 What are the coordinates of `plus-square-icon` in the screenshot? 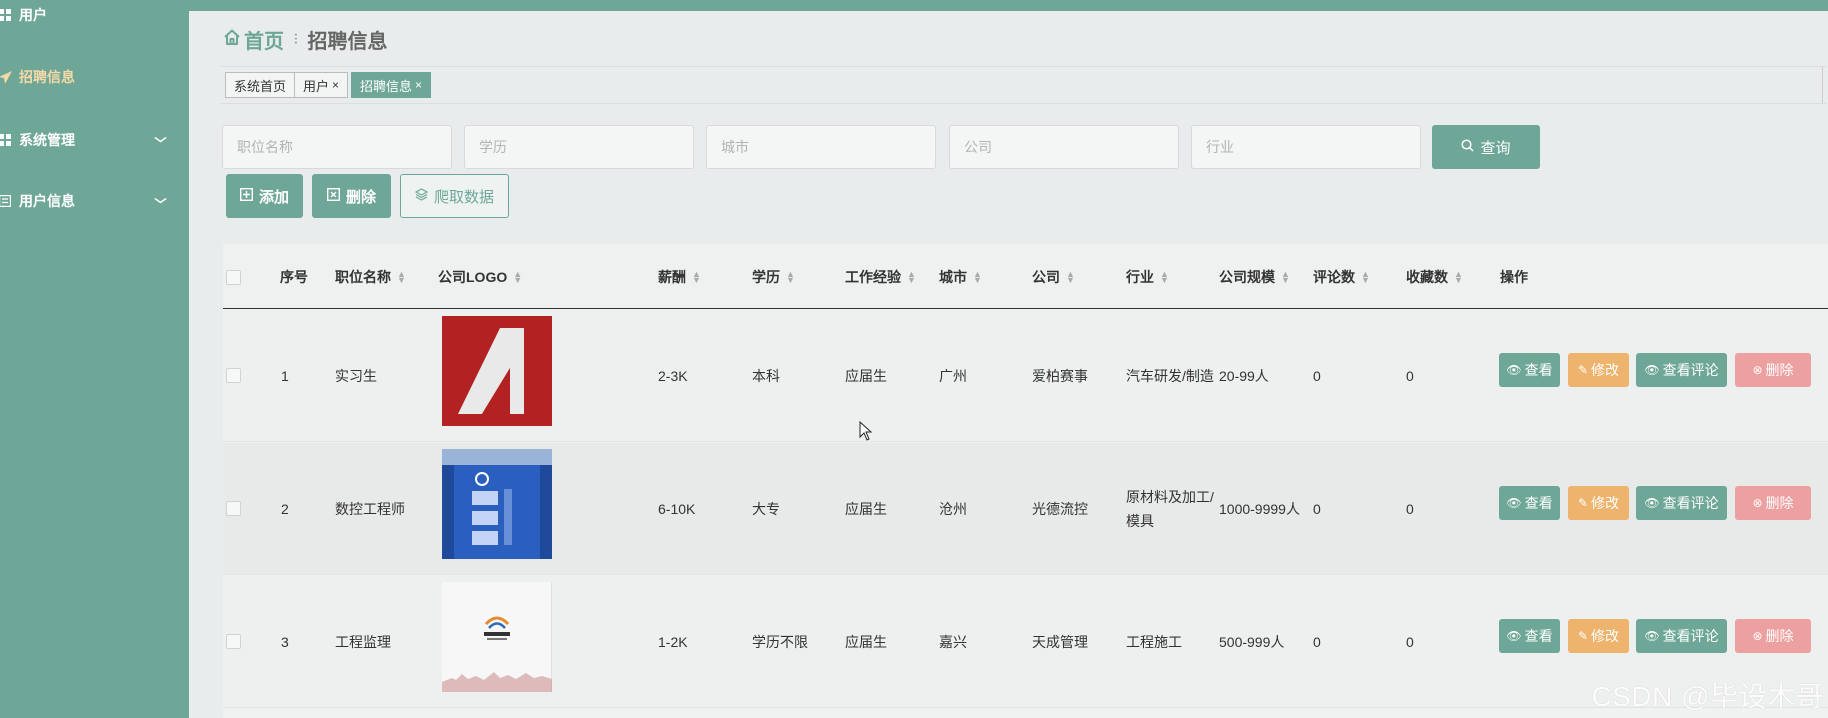 It's located at (246, 195).